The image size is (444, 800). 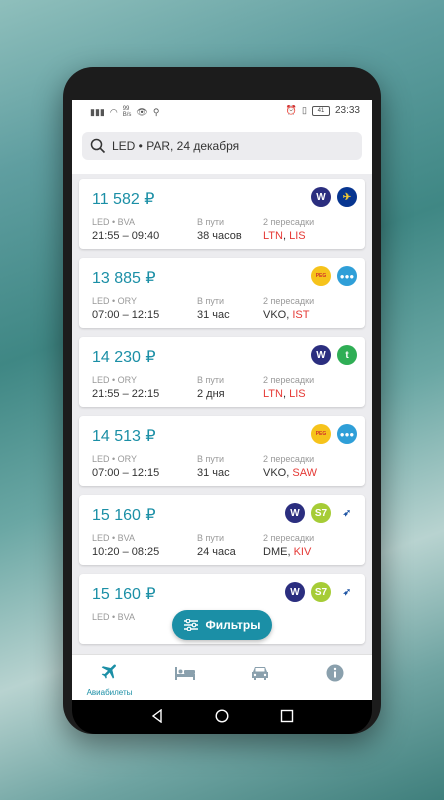 I want to click on times: 10:20 – 08:25, so click(x=126, y=552).